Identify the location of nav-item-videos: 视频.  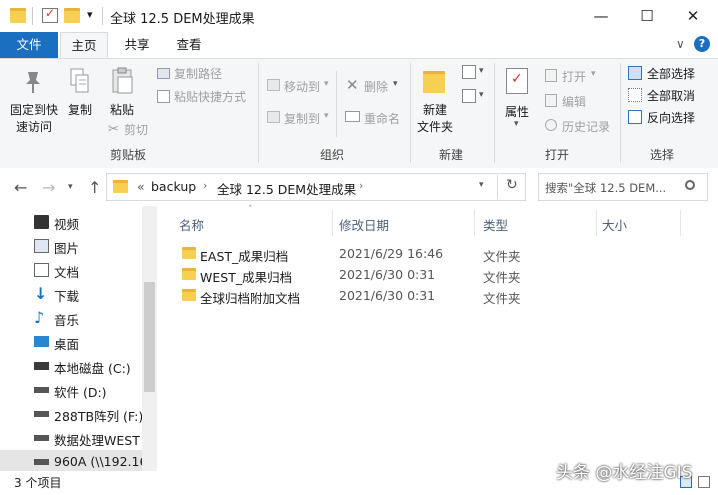
(71, 222).